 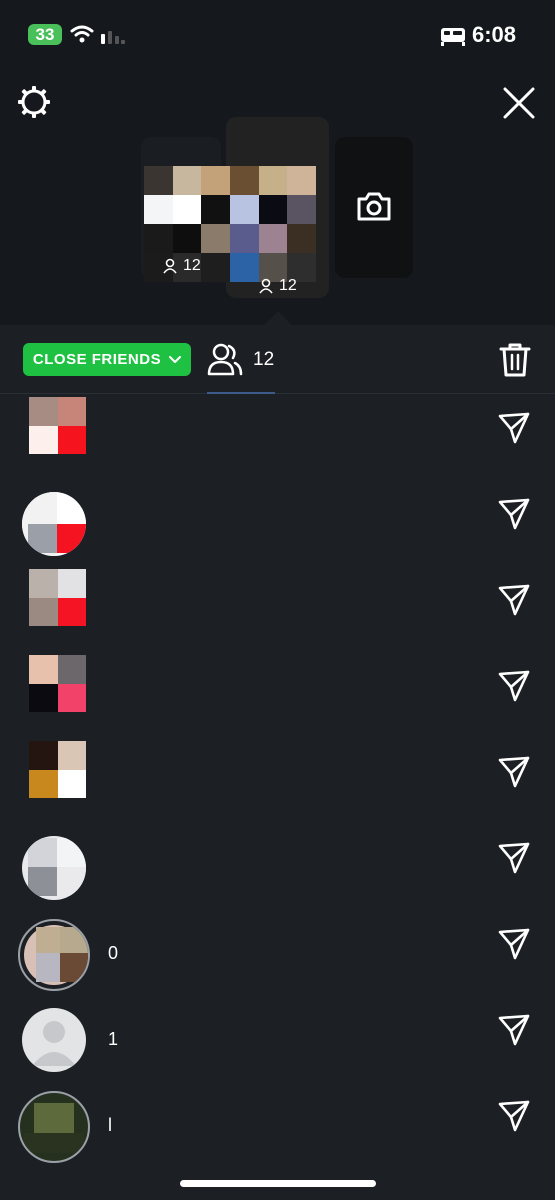 I want to click on list-item-name: l, so click(x=110, y=1125).